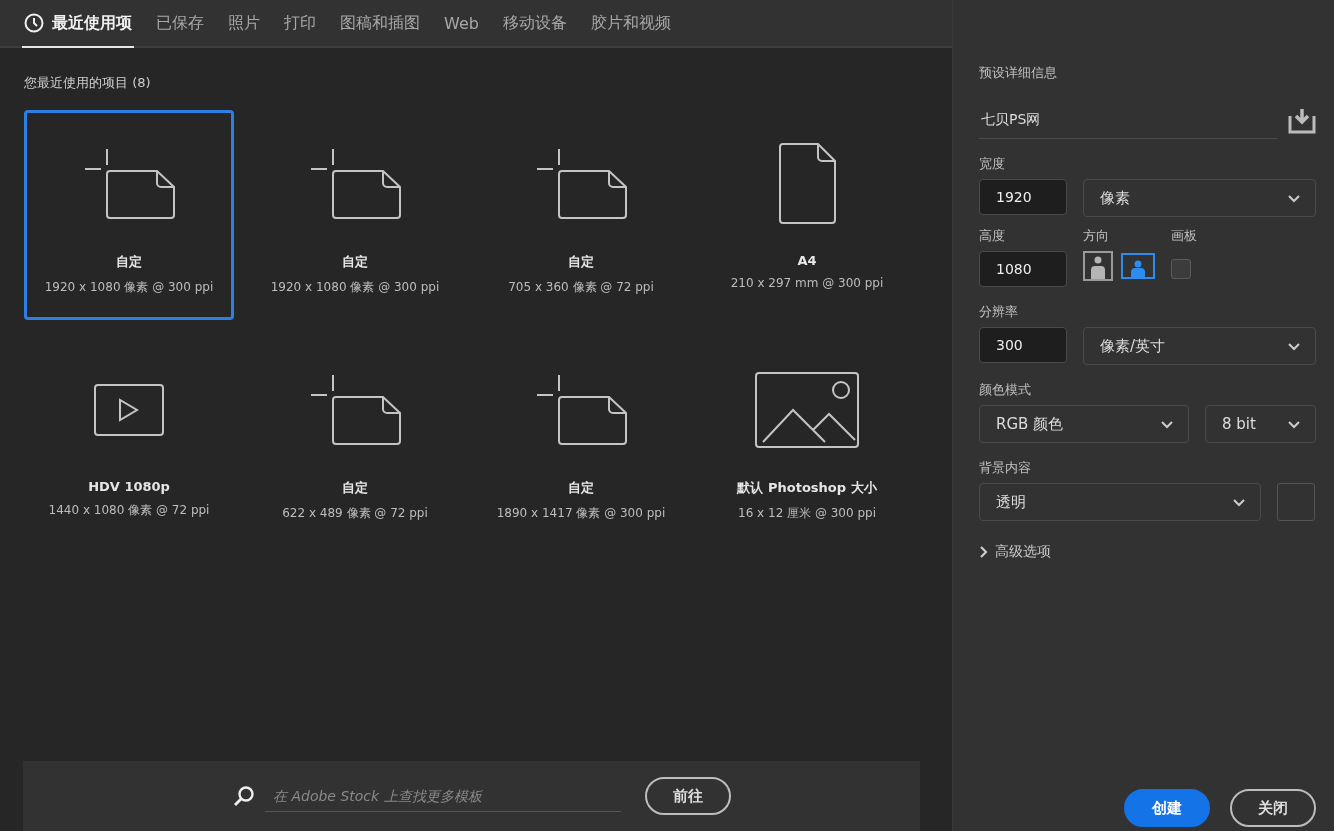  I want to click on go-button: 前往, so click(688, 796).